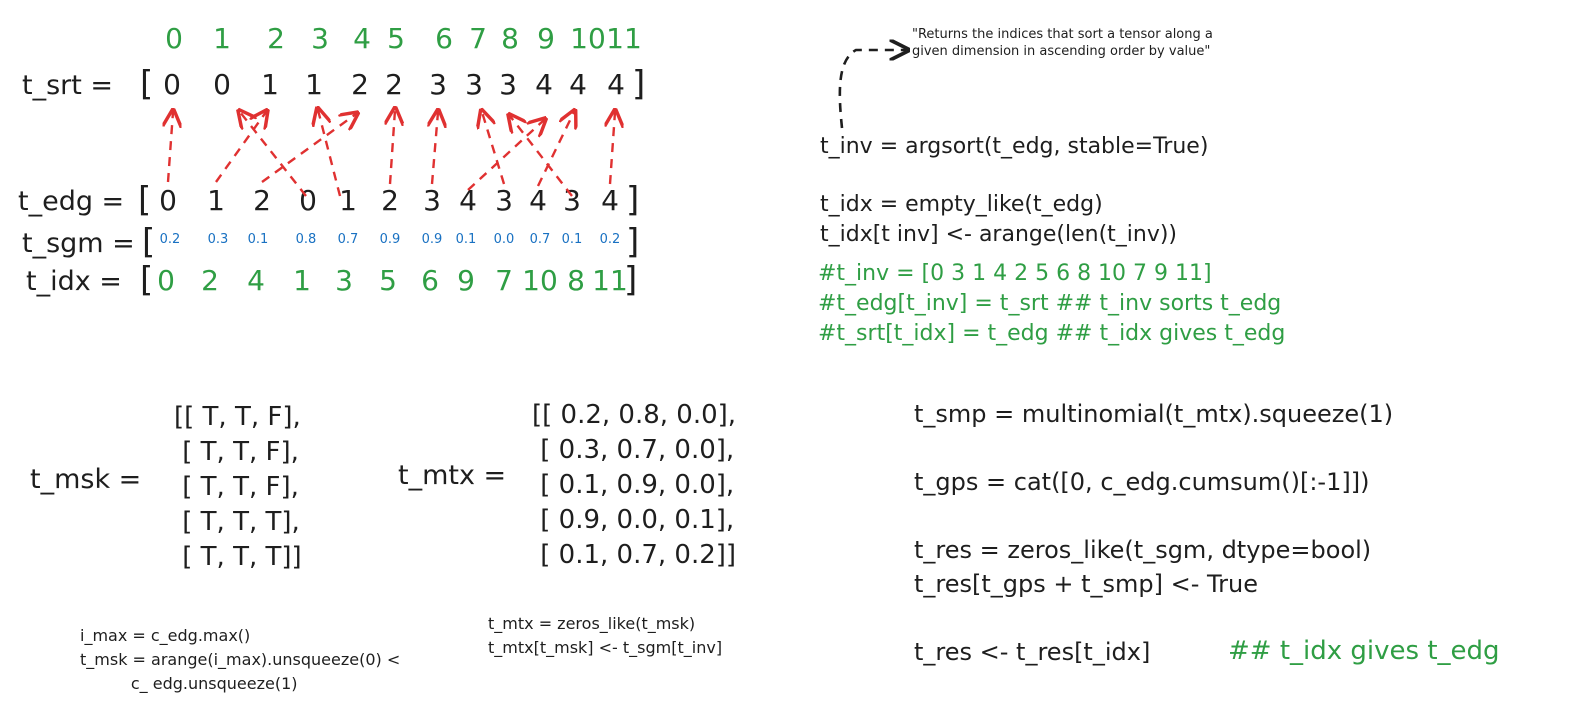 The width and height of the screenshot is (1595, 722). I want to click on t-mtx-row: [ 0.9, 0.0, 0.1],, so click(633, 520).